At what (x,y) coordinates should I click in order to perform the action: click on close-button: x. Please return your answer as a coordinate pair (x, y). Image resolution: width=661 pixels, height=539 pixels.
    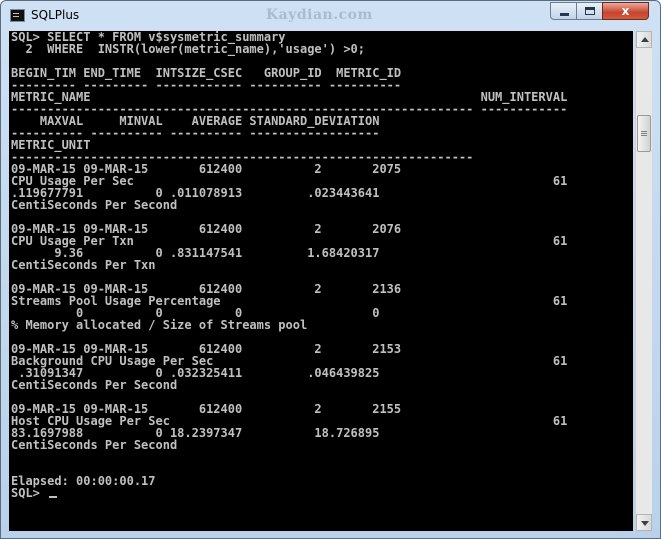
    Looking at the image, I should click on (625, 11).